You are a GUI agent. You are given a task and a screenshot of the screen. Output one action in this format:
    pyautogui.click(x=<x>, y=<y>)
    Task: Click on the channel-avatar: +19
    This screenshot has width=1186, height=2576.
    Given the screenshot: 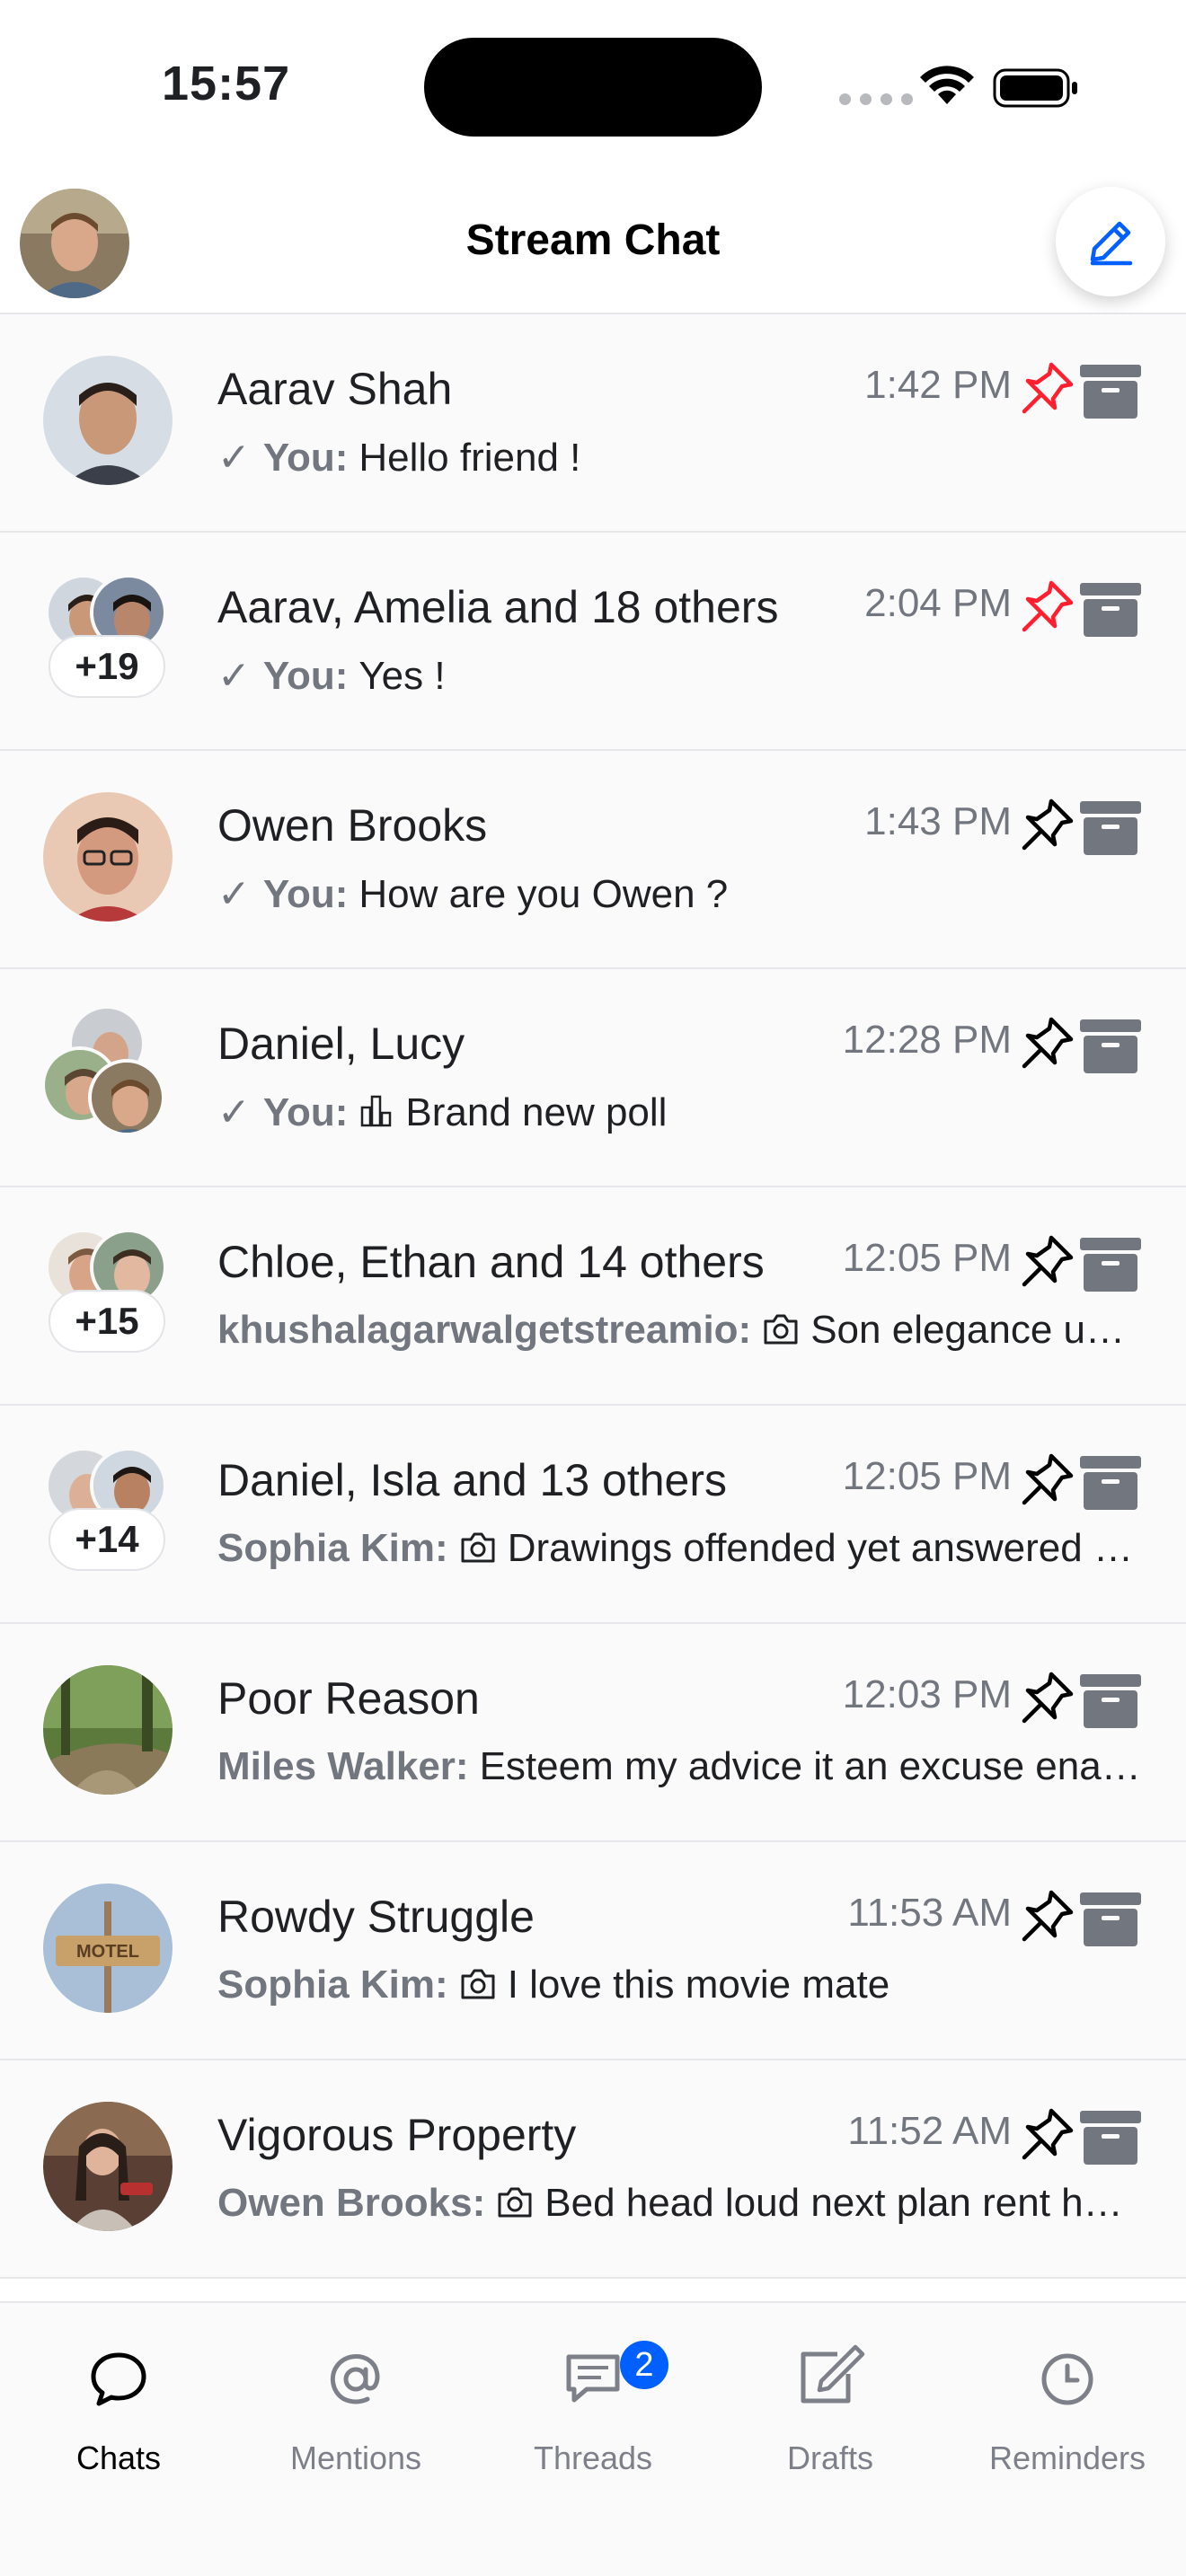 What is the action you would take?
    pyautogui.click(x=108, y=638)
    